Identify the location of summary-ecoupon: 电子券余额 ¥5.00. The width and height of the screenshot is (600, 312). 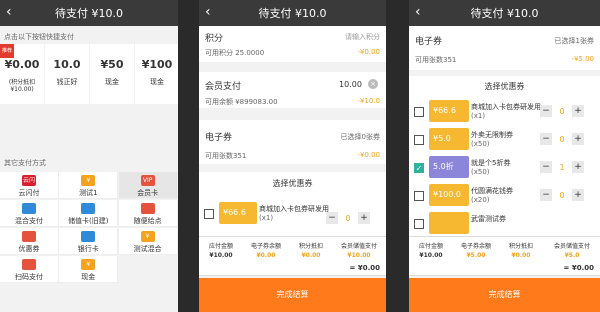
(476, 250).